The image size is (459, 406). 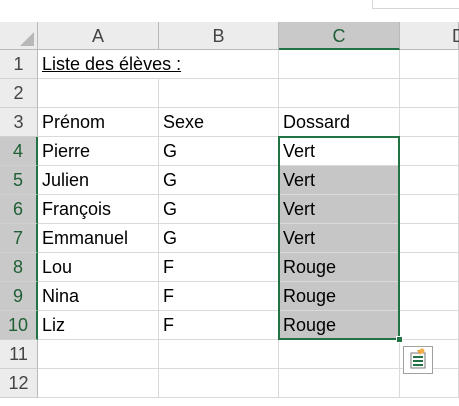 What do you see at coordinates (98, 238) in the screenshot?
I see `table-cell-prenom: Emmanuel` at bounding box center [98, 238].